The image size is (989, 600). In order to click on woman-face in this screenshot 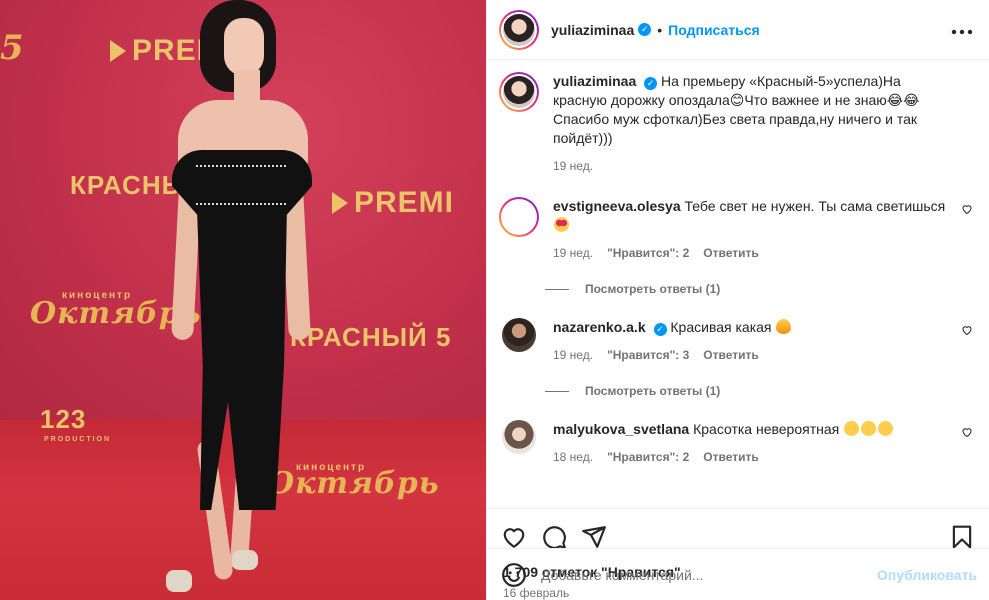, I will do `click(244, 47)`.